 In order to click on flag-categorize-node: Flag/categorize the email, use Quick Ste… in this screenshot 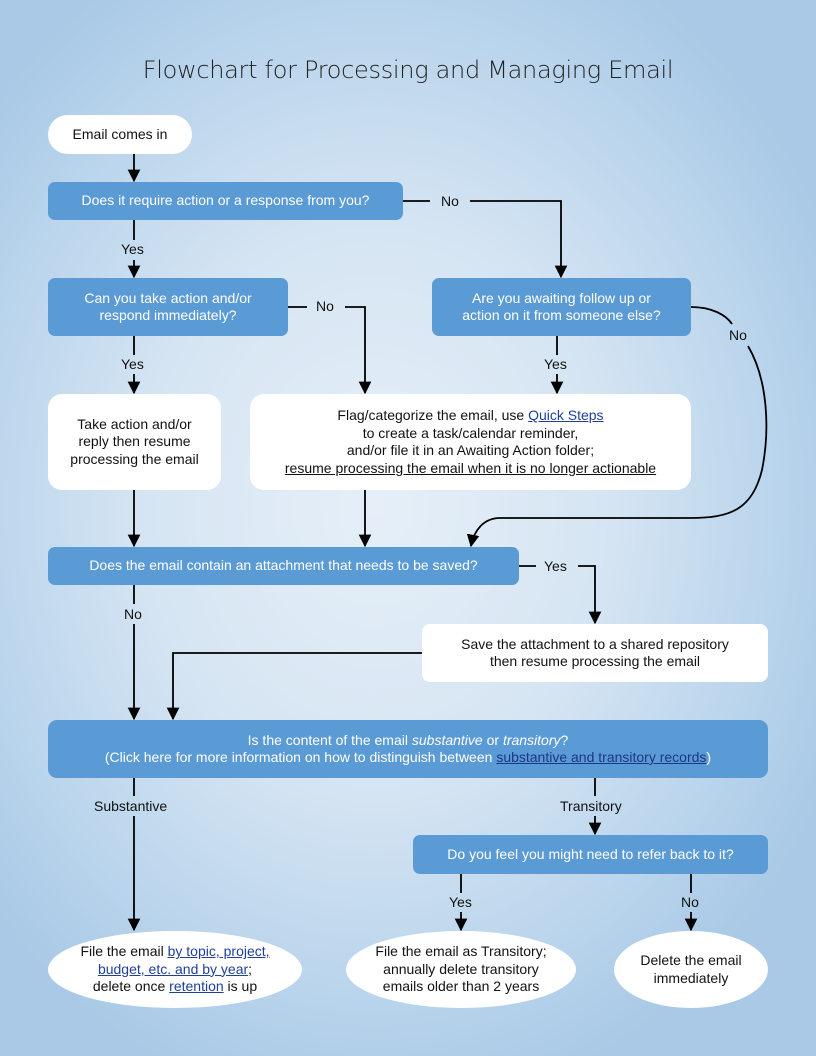, I will do `click(470, 442)`.